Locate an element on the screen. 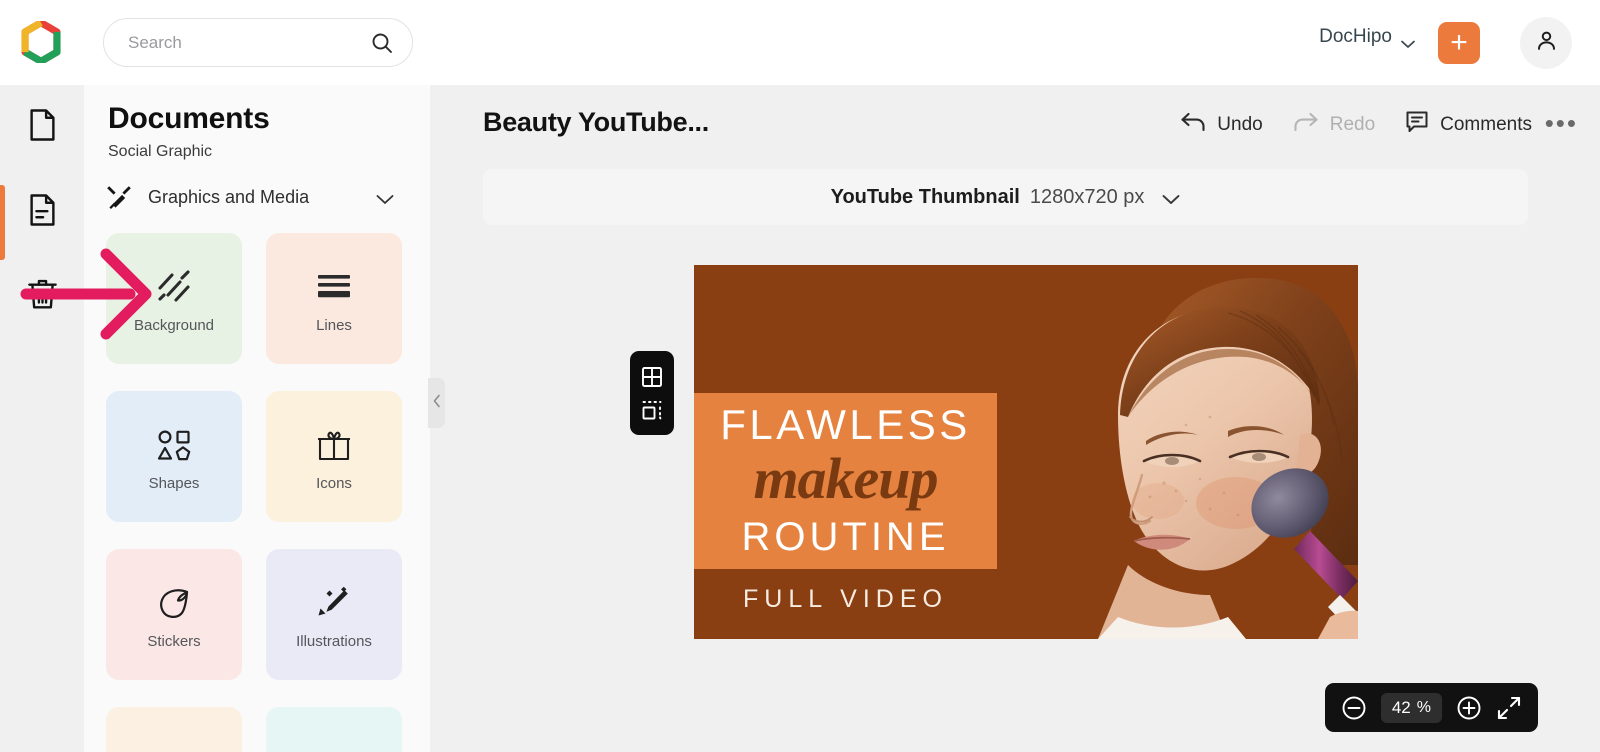 The width and height of the screenshot is (1600, 752). asset-card-background: Background is located at coordinates (174, 298).